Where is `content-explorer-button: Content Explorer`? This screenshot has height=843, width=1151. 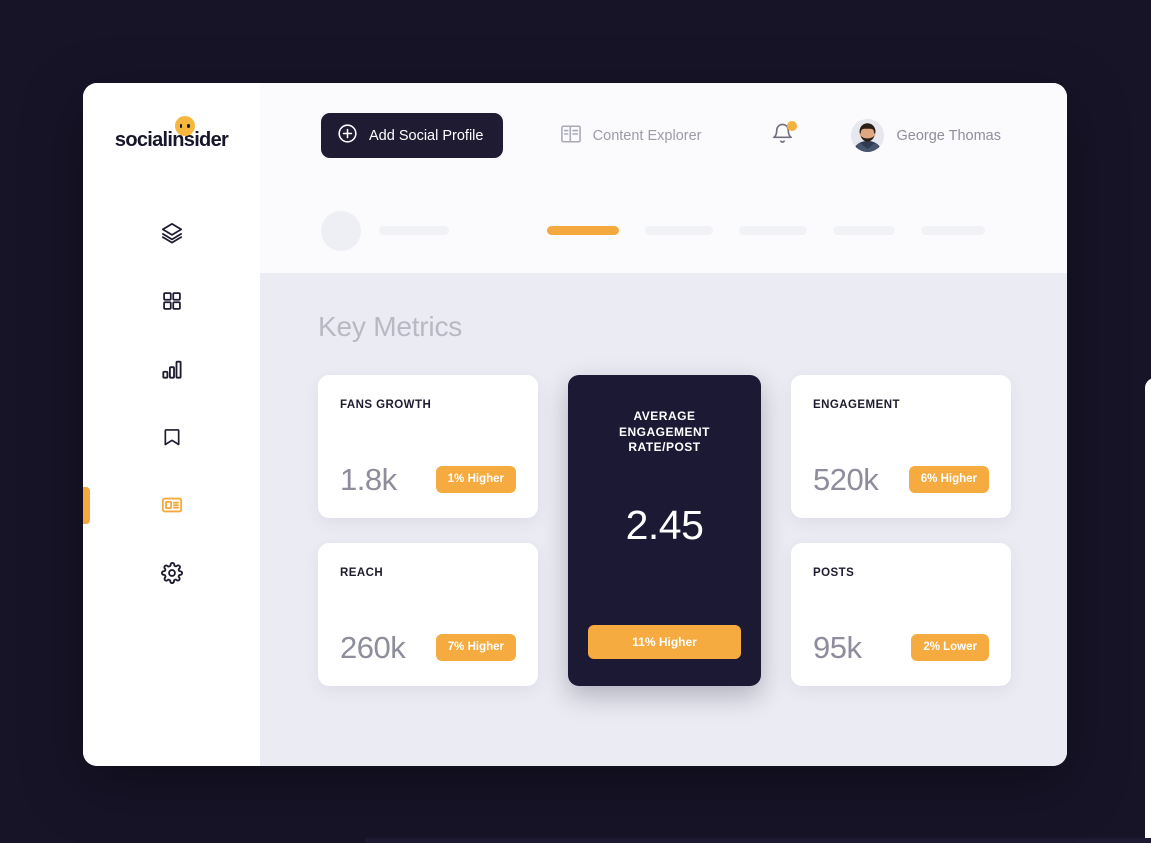 content-explorer-button: Content Explorer is located at coordinates (631, 136).